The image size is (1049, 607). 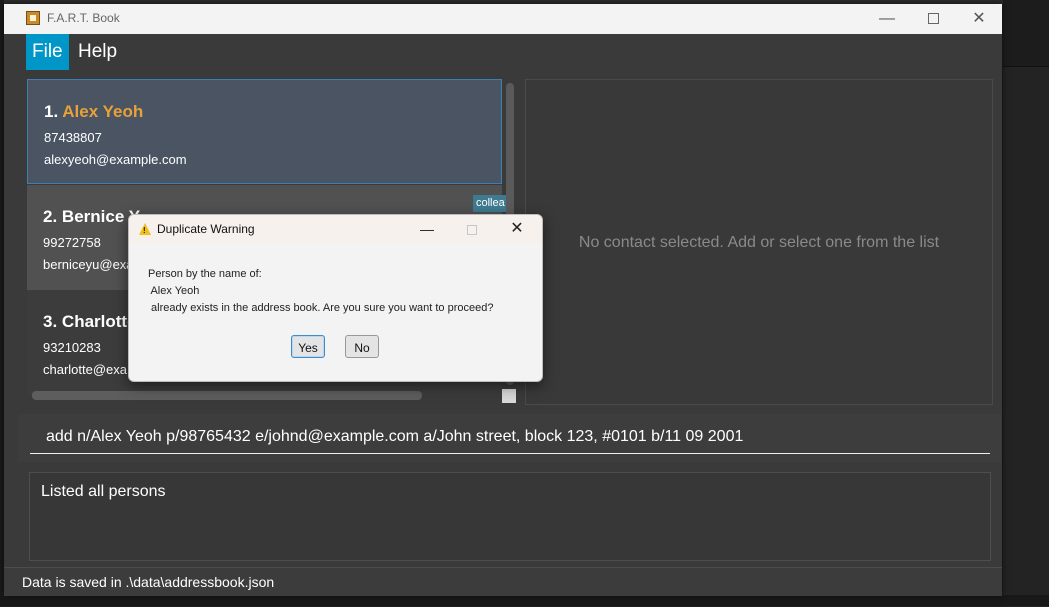 I want to click on person-name-row: 1. Alex Yeoh, so click(x=93, y=112).